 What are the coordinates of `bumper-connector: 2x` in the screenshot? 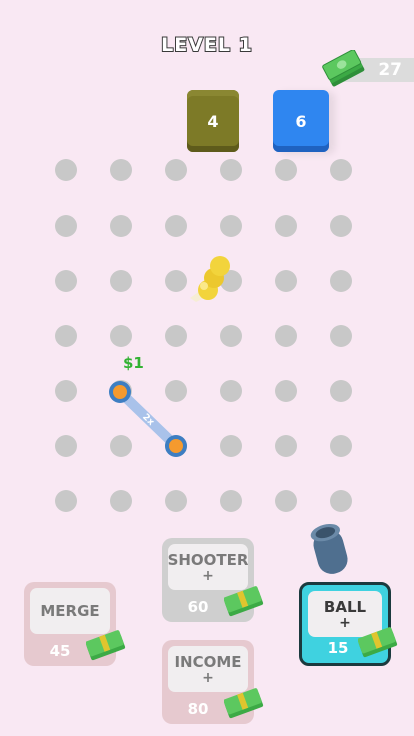 It's located at (149, 421).